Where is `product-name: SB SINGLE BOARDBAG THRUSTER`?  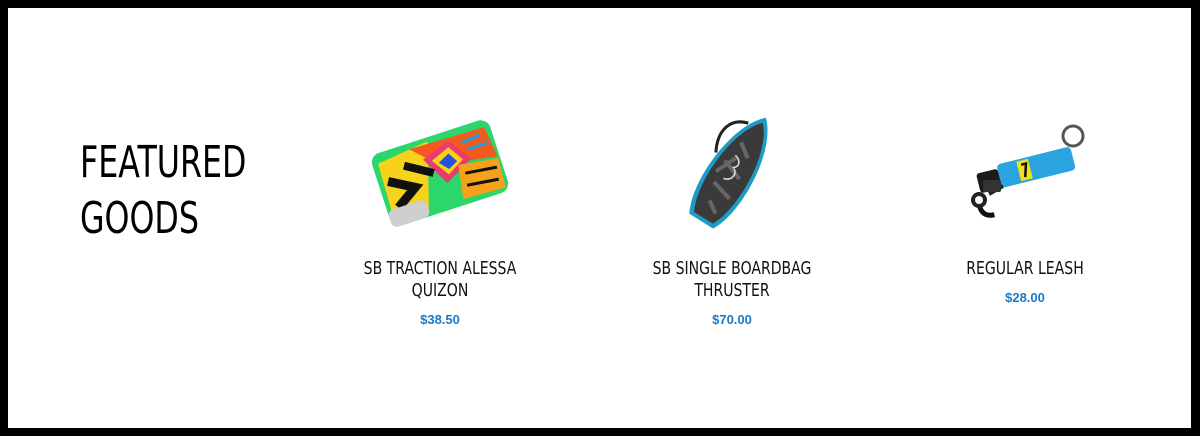
product-name: SB SINGLE BOARDBAG THRUSTER is located at coordinates (731, 280).